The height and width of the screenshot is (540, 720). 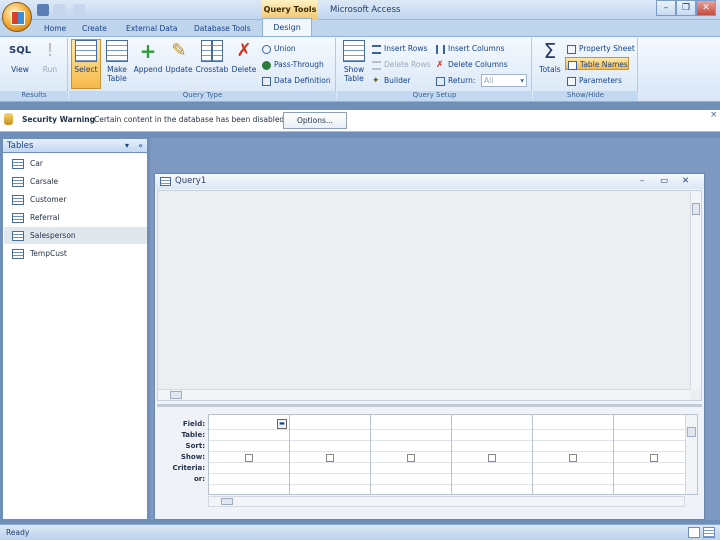 What do you see at coordinates (279, 48) in the screenshot?
I see `union-button: Union` at bounding box center [279, 48].